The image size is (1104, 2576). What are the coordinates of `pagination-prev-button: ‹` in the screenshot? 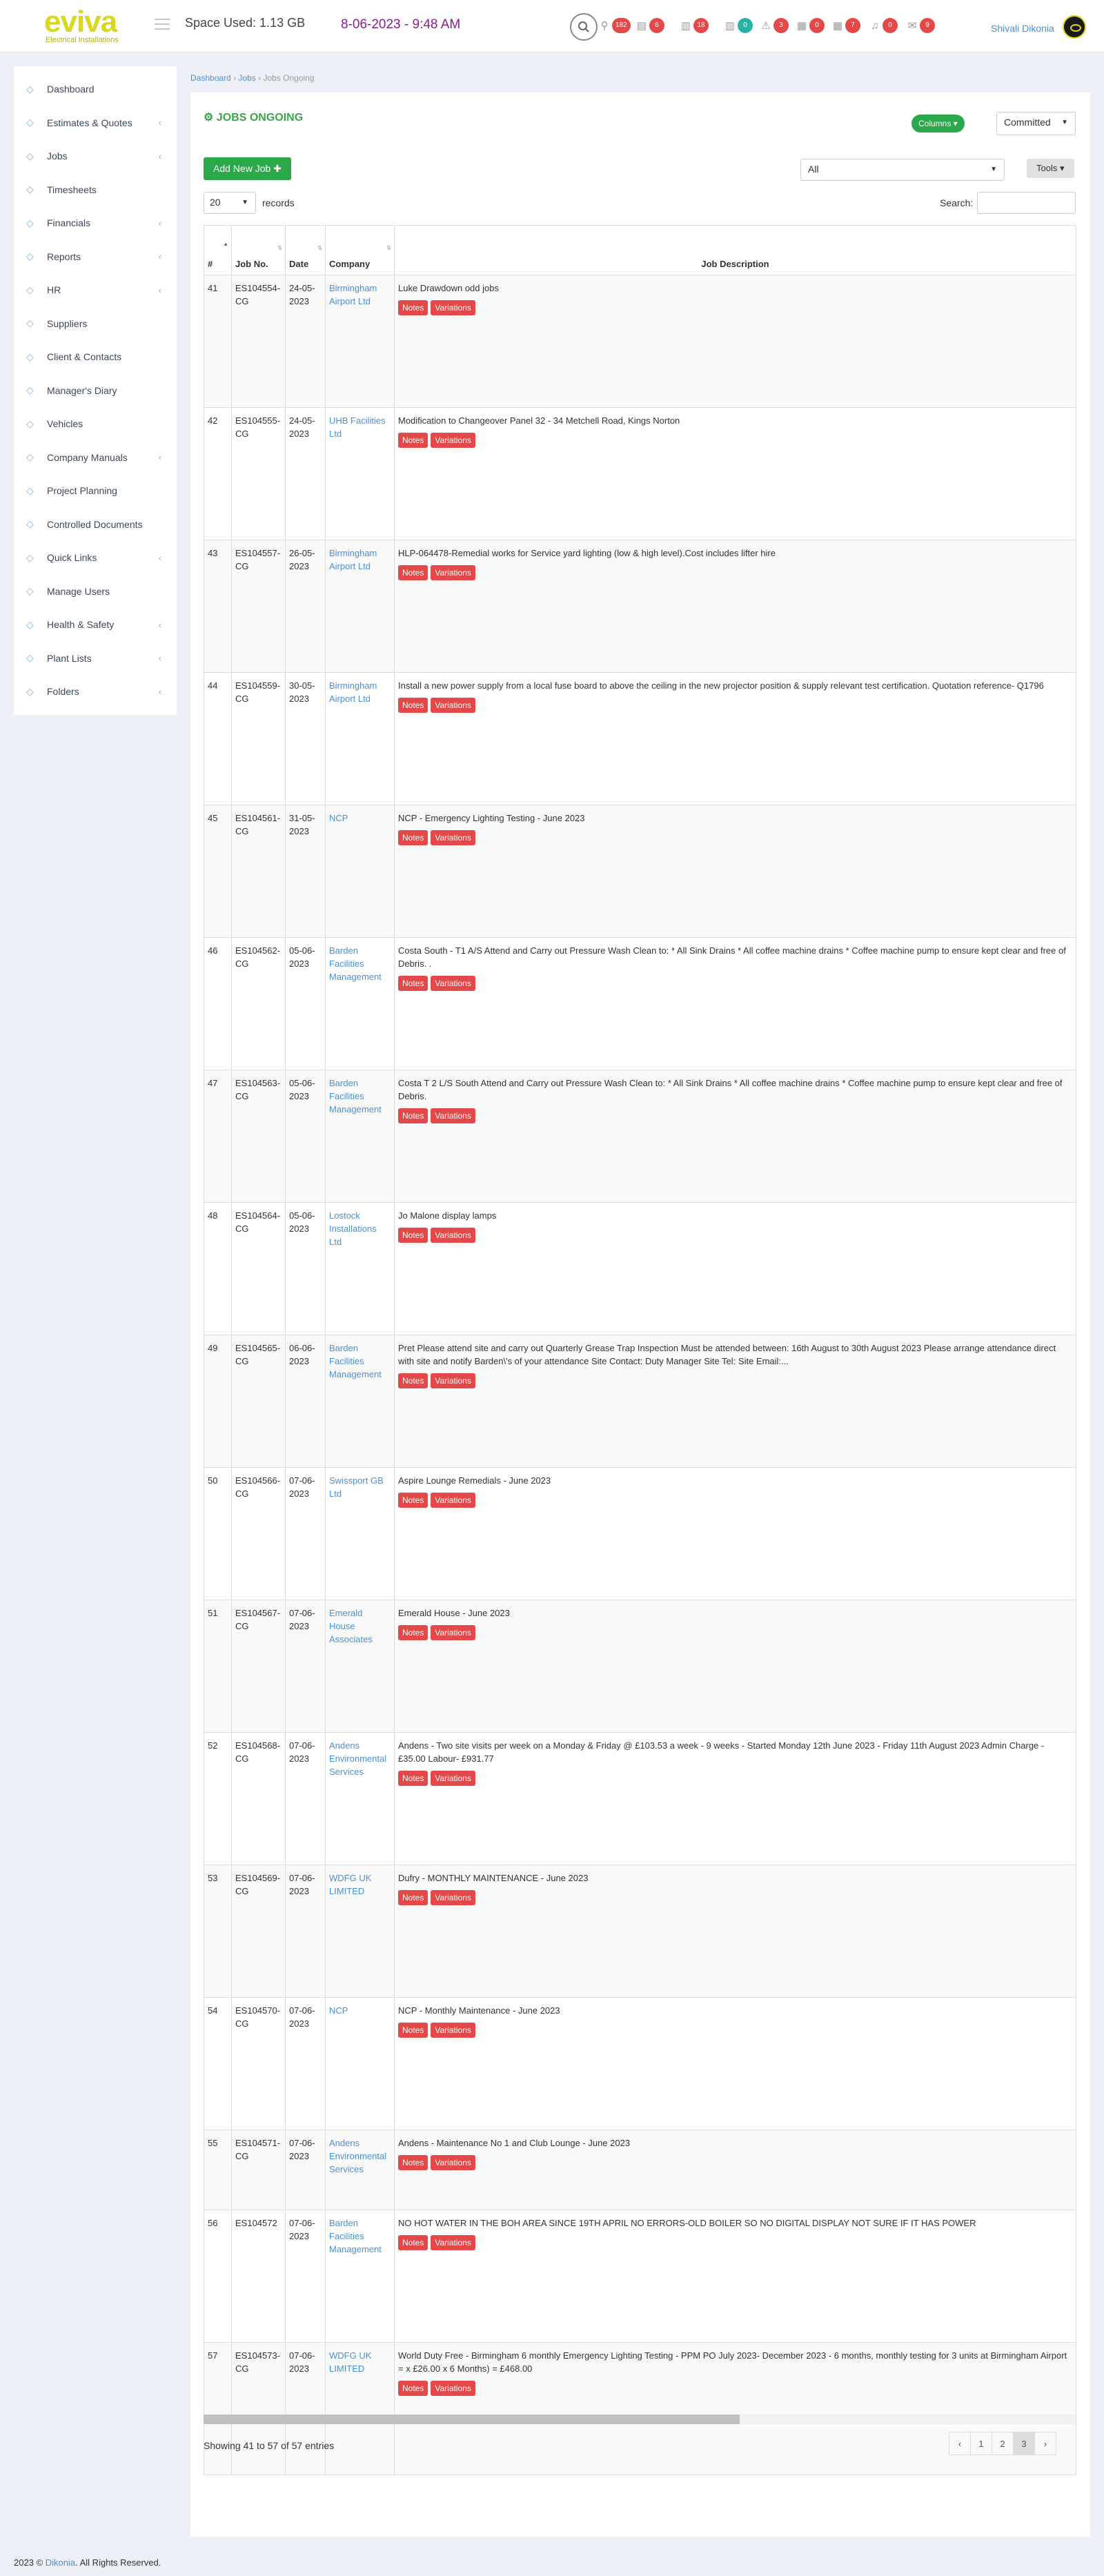 It's located at (960, 2443).